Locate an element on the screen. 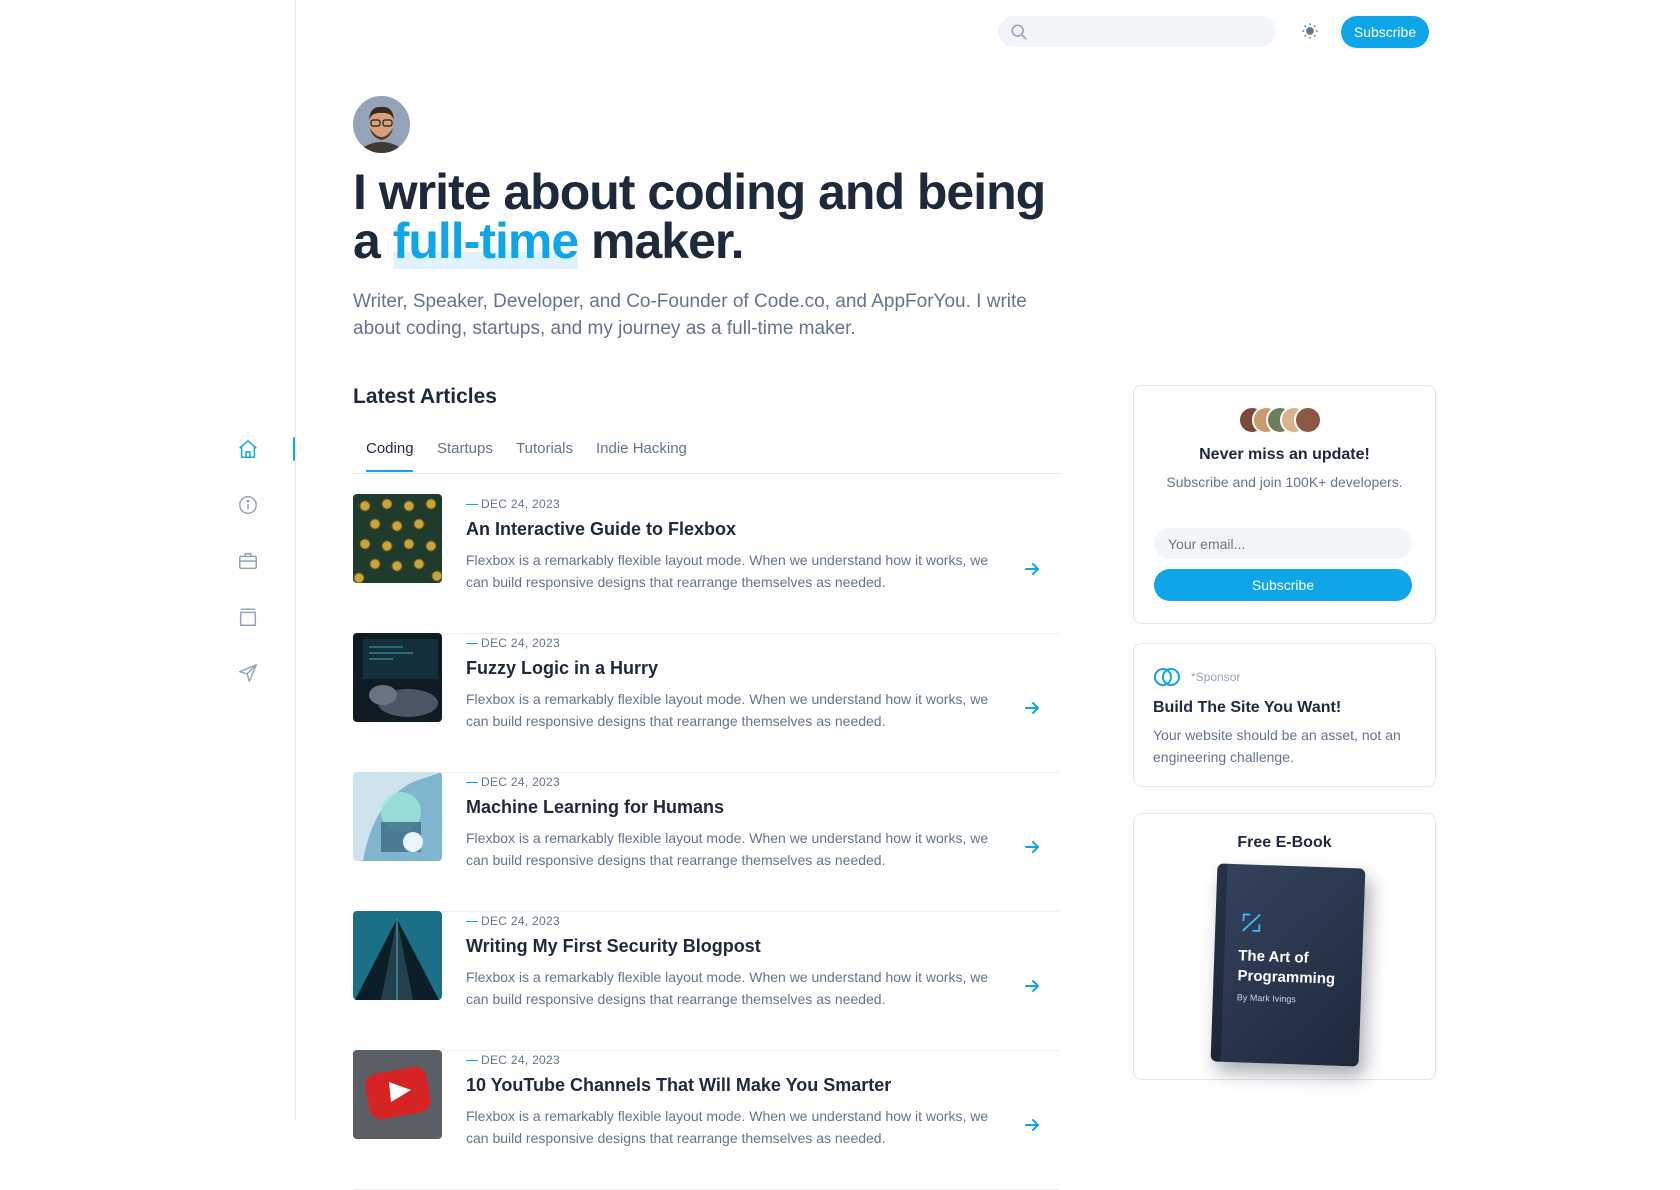  header-subscribe-button: Subscribe is located at coordinates (1385, 32).